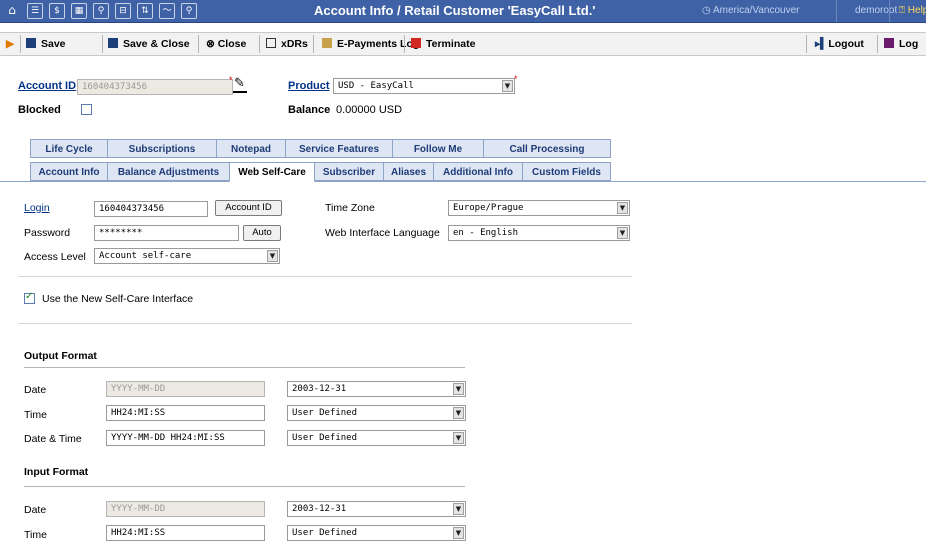 This screenshot has height=545, width=926. I want to click on save-close-button: Save & Close, so click(149, 44).